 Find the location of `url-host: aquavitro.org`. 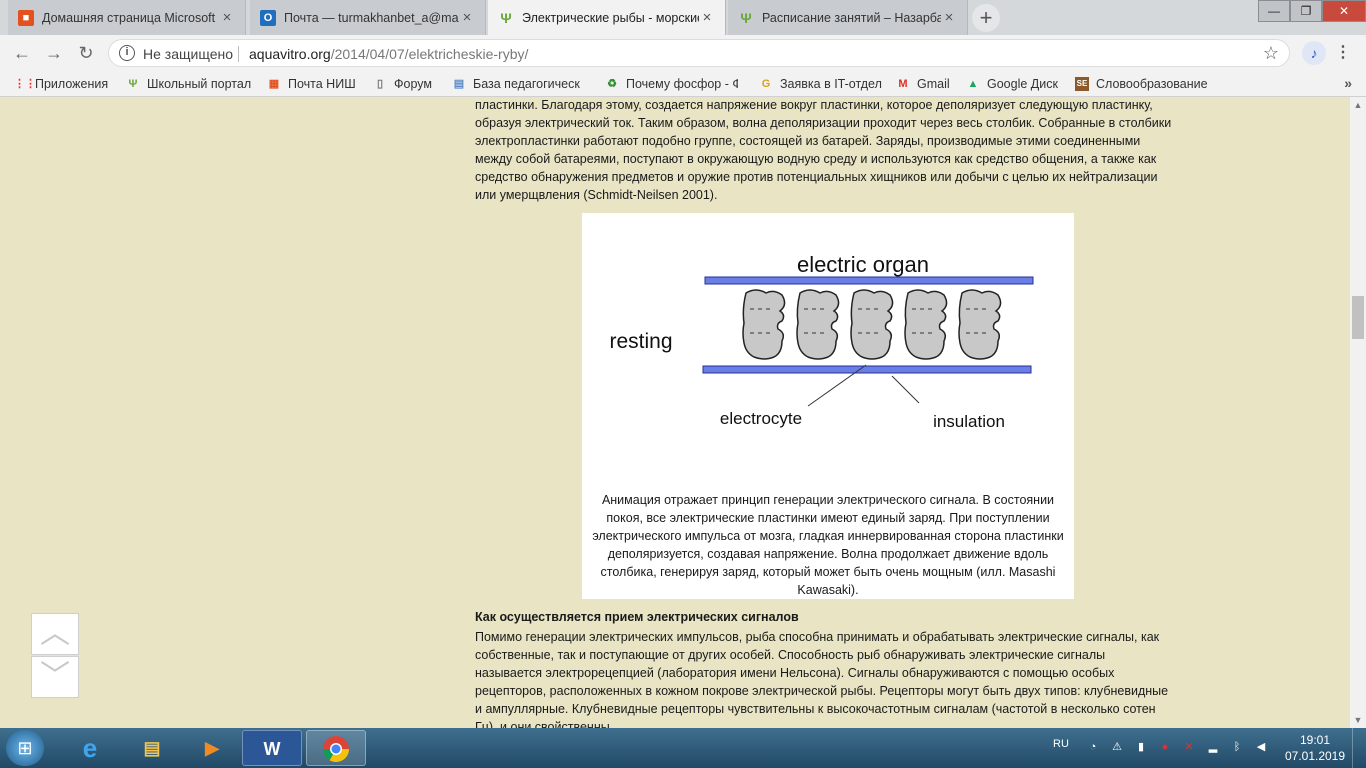

url-host: aquavitro.org is located at coordinates (290, 54).